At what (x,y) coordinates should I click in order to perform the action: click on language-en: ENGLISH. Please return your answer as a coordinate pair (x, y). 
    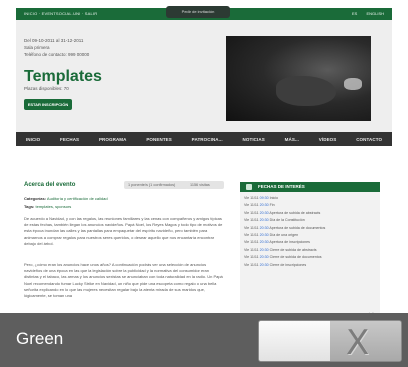
    Looking at the image, I should click on (375, 13).